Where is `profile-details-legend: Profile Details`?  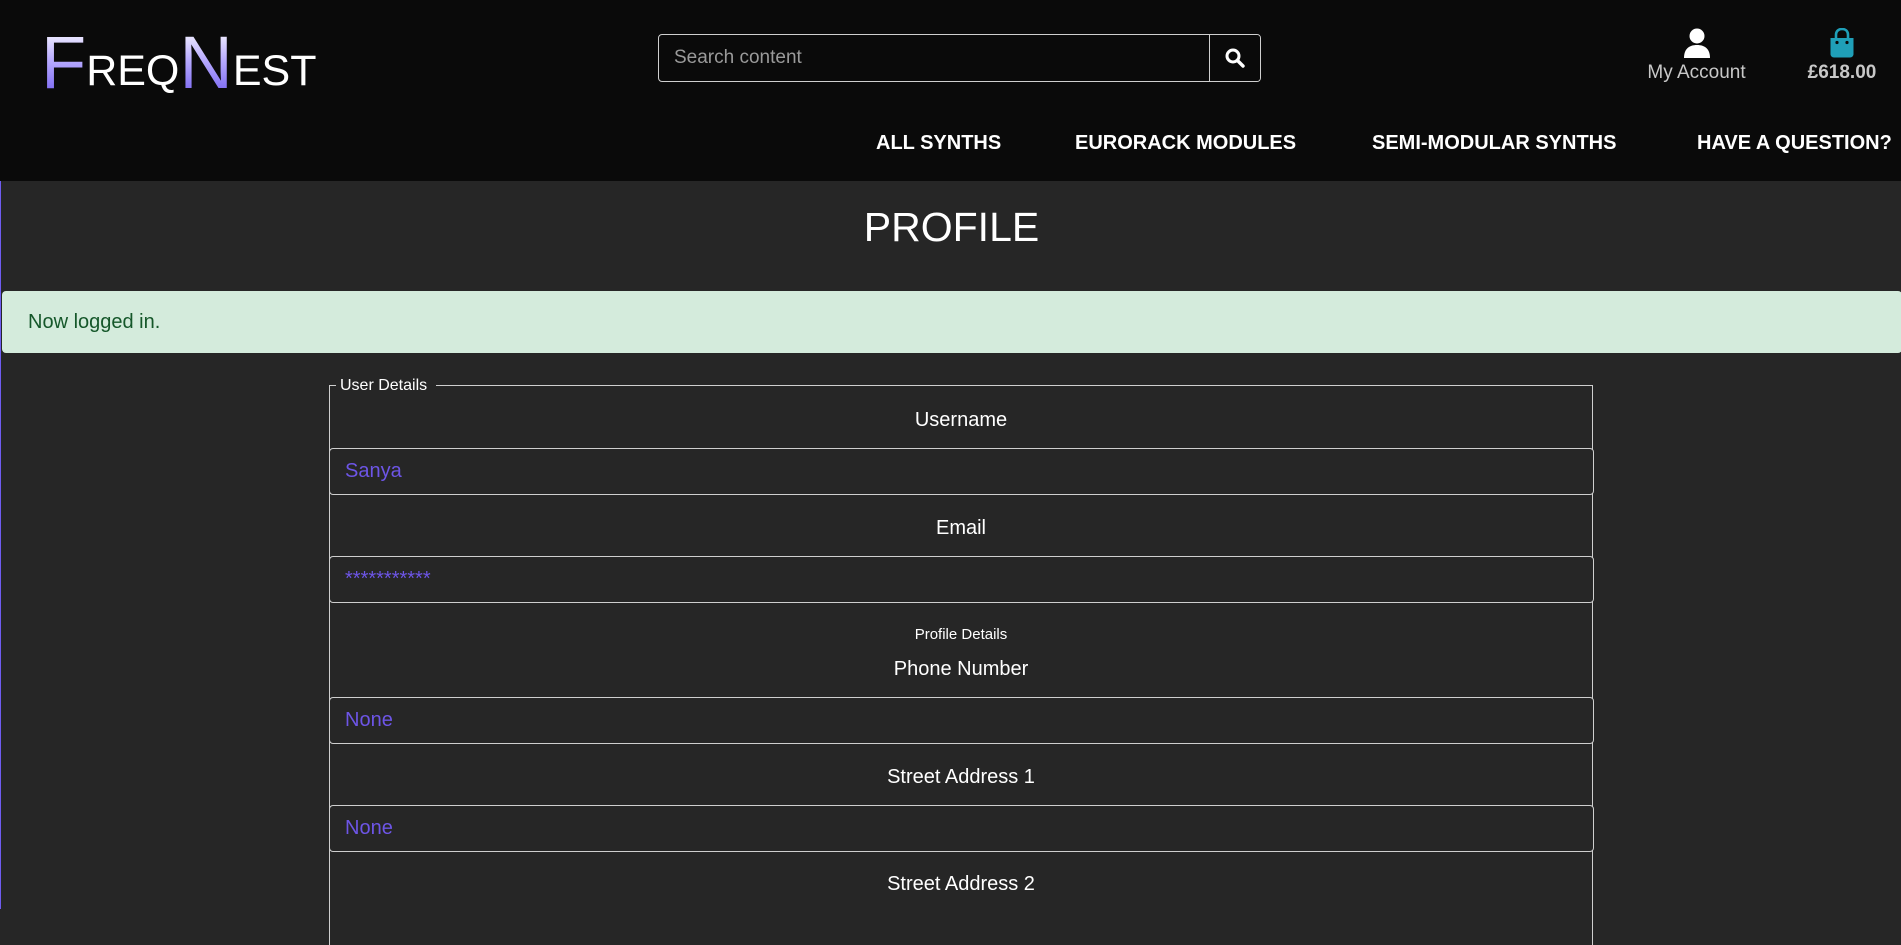 profile-details-legend: Profile Details is located at coordinates (961, 634).